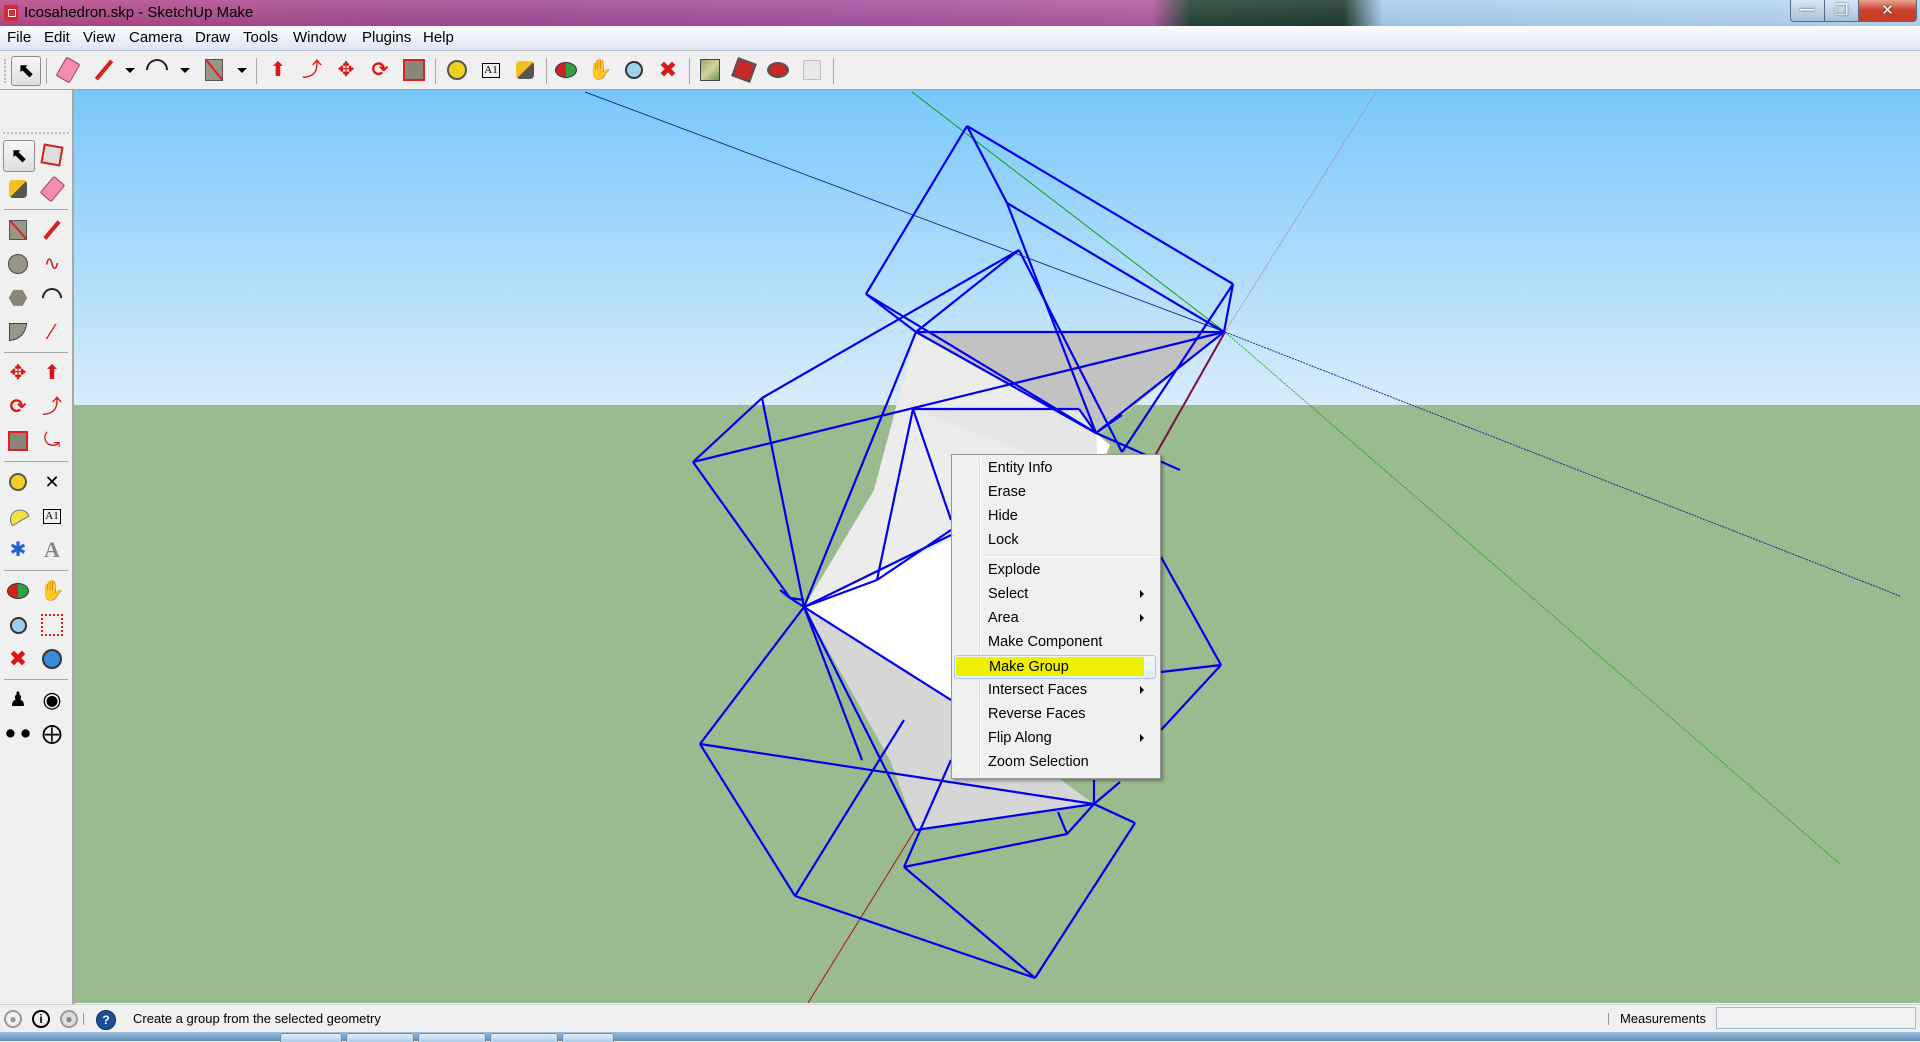 This screenshot has width=1920, height=1042. What do you see at coordinates (52, 332) in the screenshot?
I see `two-point-arc-tool-button: ∕` at bounding box center [52, 332].